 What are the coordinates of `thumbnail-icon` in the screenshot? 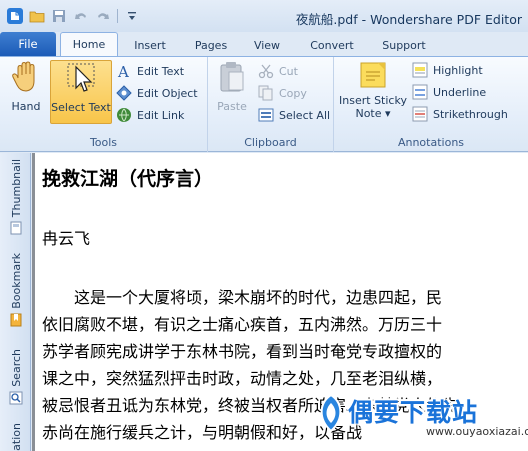 It's located at (16, 228).